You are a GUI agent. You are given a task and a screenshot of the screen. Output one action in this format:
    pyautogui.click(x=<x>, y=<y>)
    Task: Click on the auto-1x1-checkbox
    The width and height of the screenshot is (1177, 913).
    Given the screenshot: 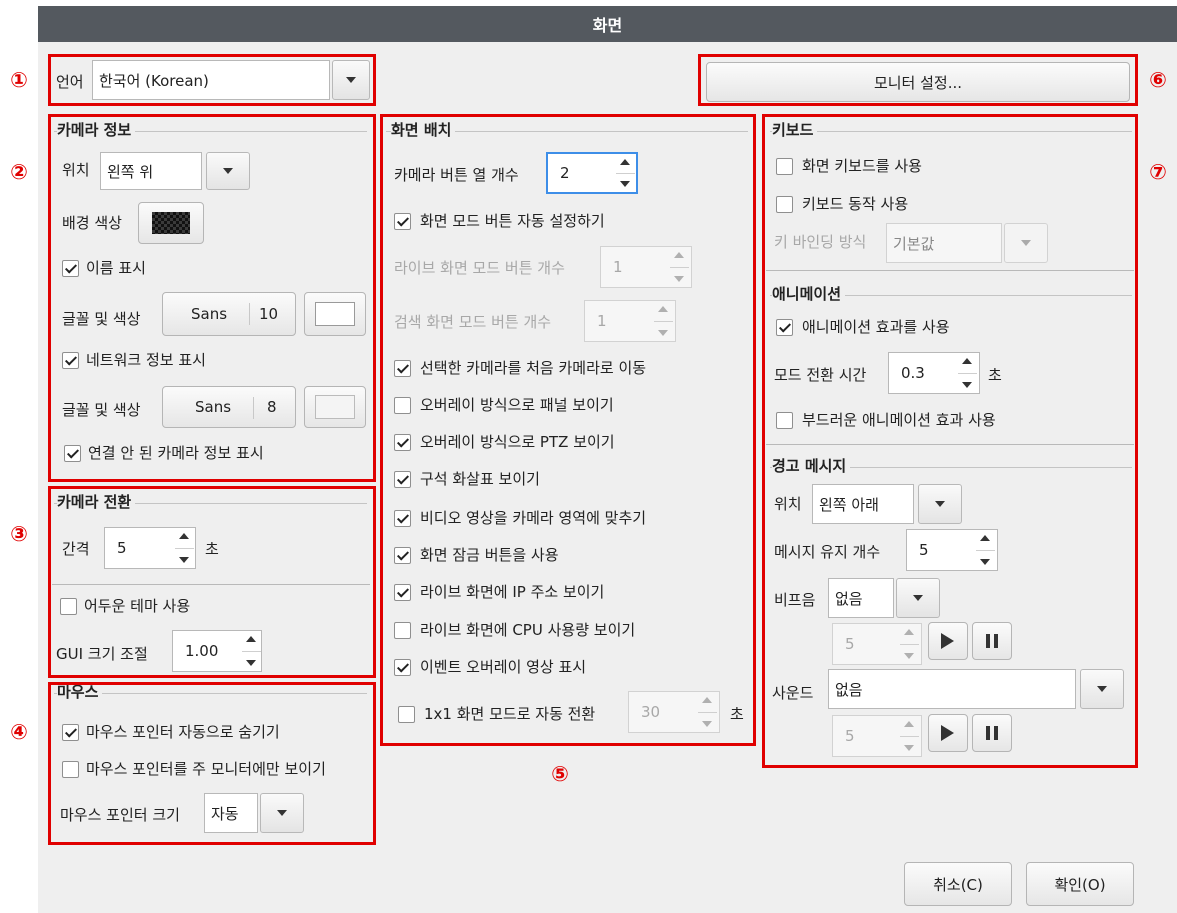 What is the action you would take?
    pyautogui.click(x=406, y=714)
    